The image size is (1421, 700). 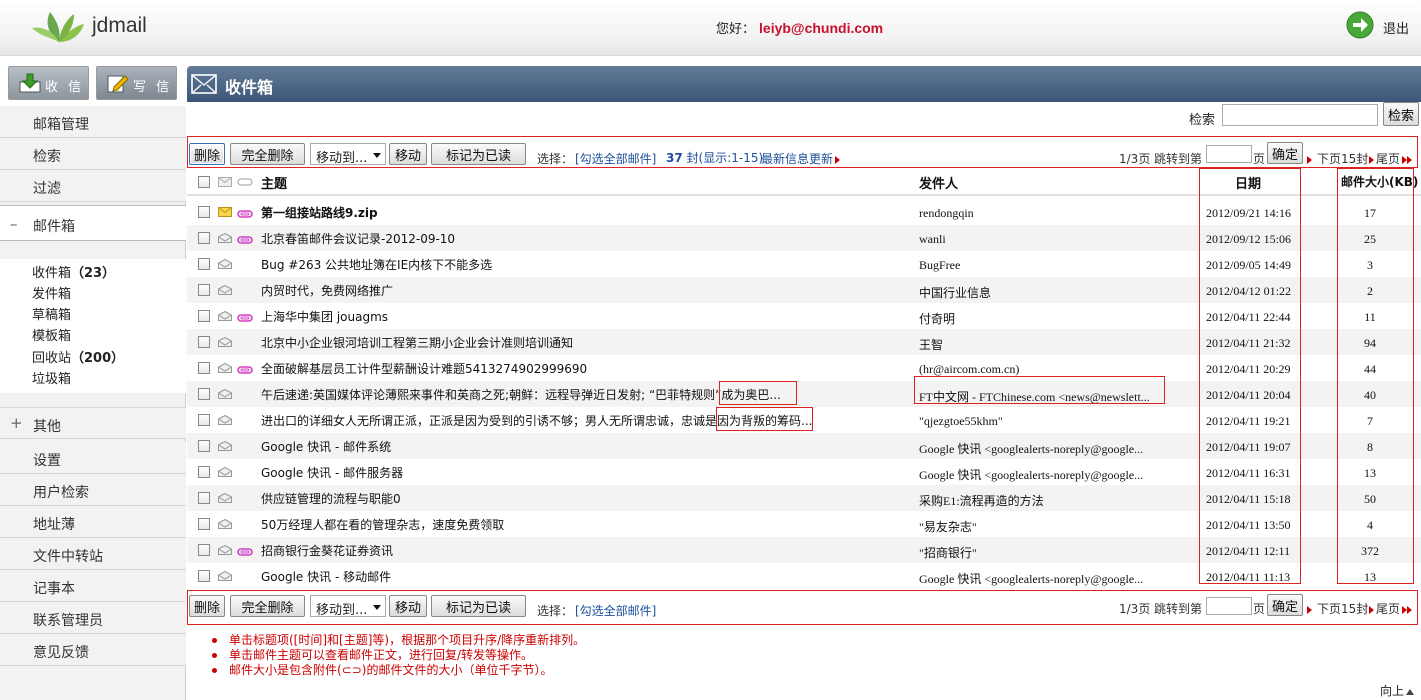 What do you see at coordinates (47, 189) in the screenshot?
I see `sidebar-item-label: 过滤` at bounding box center [47, 189].